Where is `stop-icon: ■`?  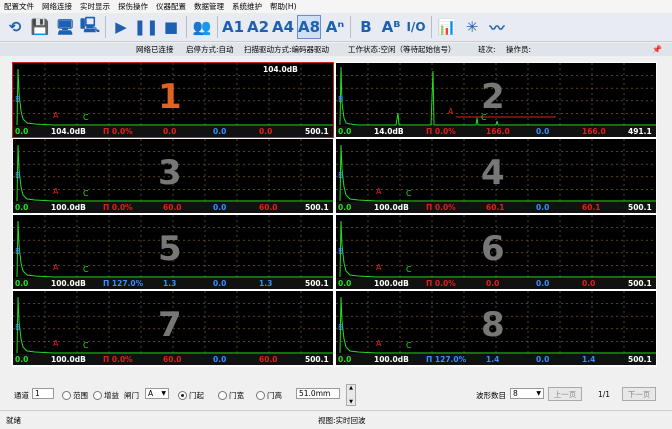
stop-icon: ■ is located at coordinates (171, 27).